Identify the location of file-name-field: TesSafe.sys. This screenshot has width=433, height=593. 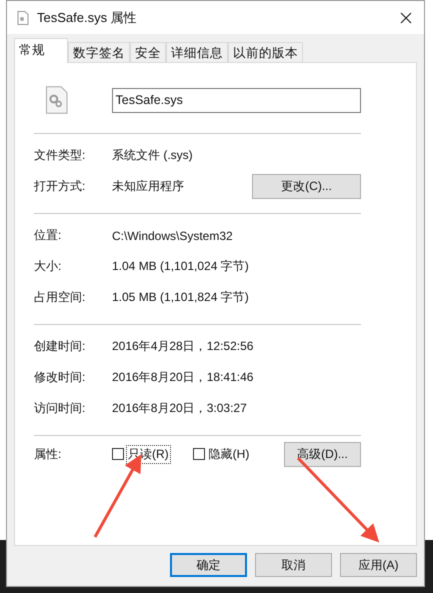
(236, 100).